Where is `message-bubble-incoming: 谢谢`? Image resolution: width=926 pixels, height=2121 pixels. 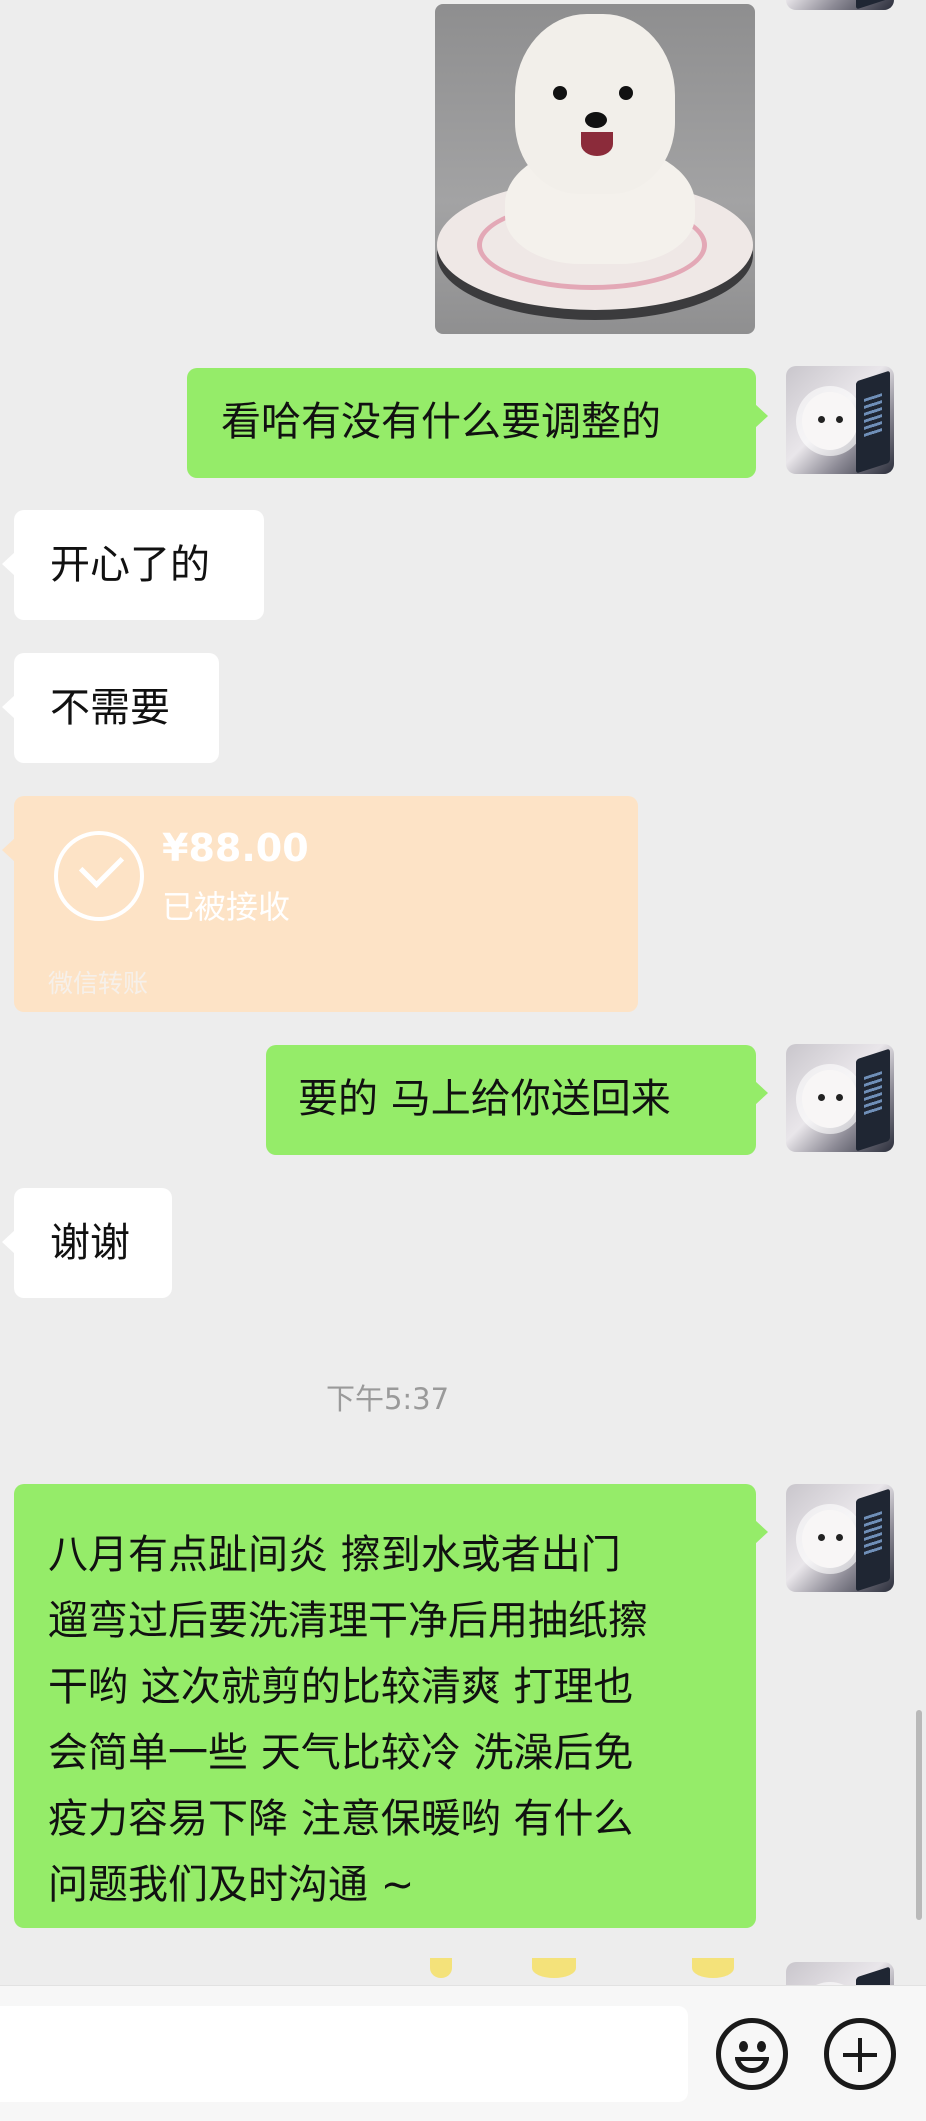 message-bubble-incoming: 谢谢 is located at coordinates (87, 1243).